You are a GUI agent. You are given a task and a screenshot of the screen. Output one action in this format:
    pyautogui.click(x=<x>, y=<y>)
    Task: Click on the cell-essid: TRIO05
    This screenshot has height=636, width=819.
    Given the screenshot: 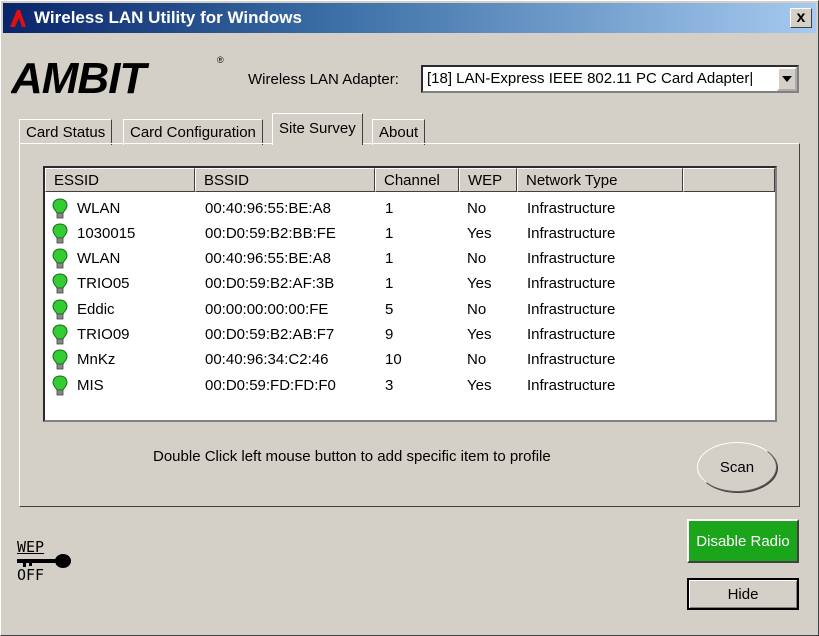 What is the action you would take?
    pyautogui.click(x=103, y=283)
    